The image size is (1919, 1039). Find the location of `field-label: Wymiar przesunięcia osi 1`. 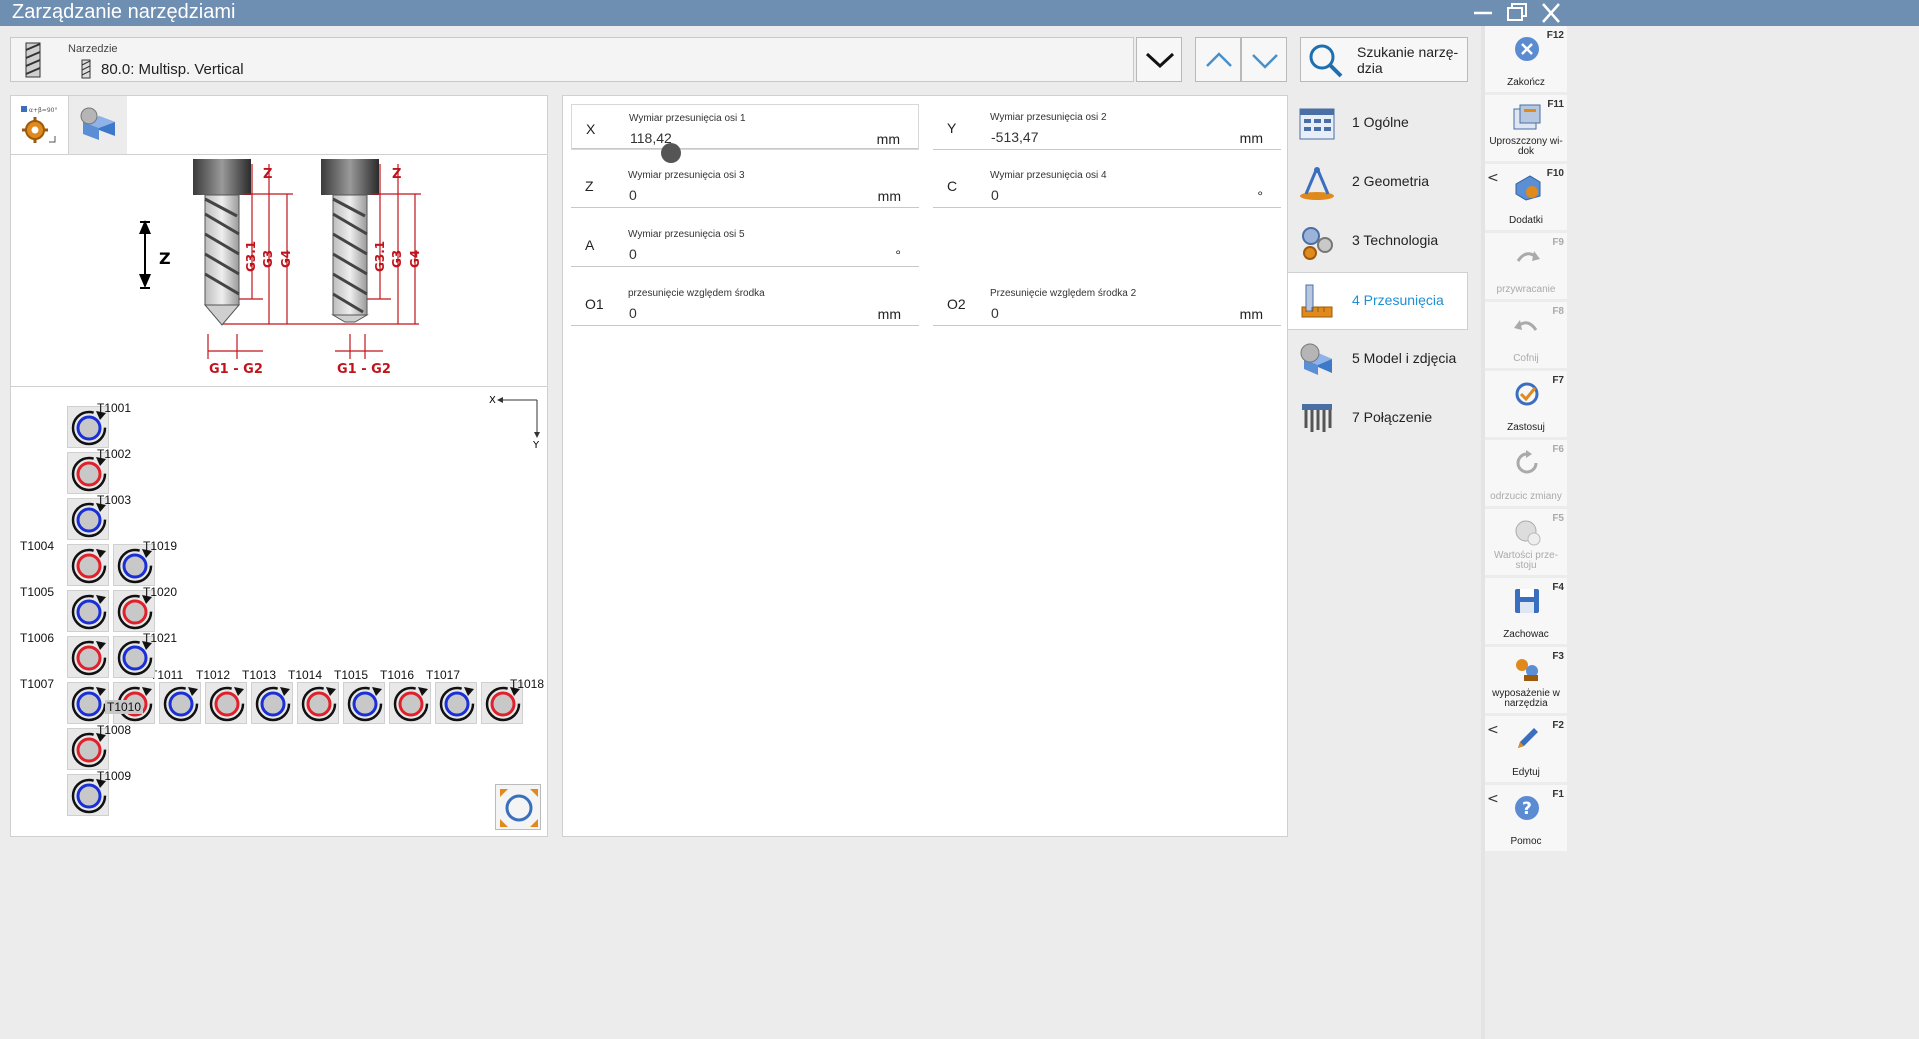

field-label: Wymiar przesunięcia osi 1 is located at coordinates (687, 118).